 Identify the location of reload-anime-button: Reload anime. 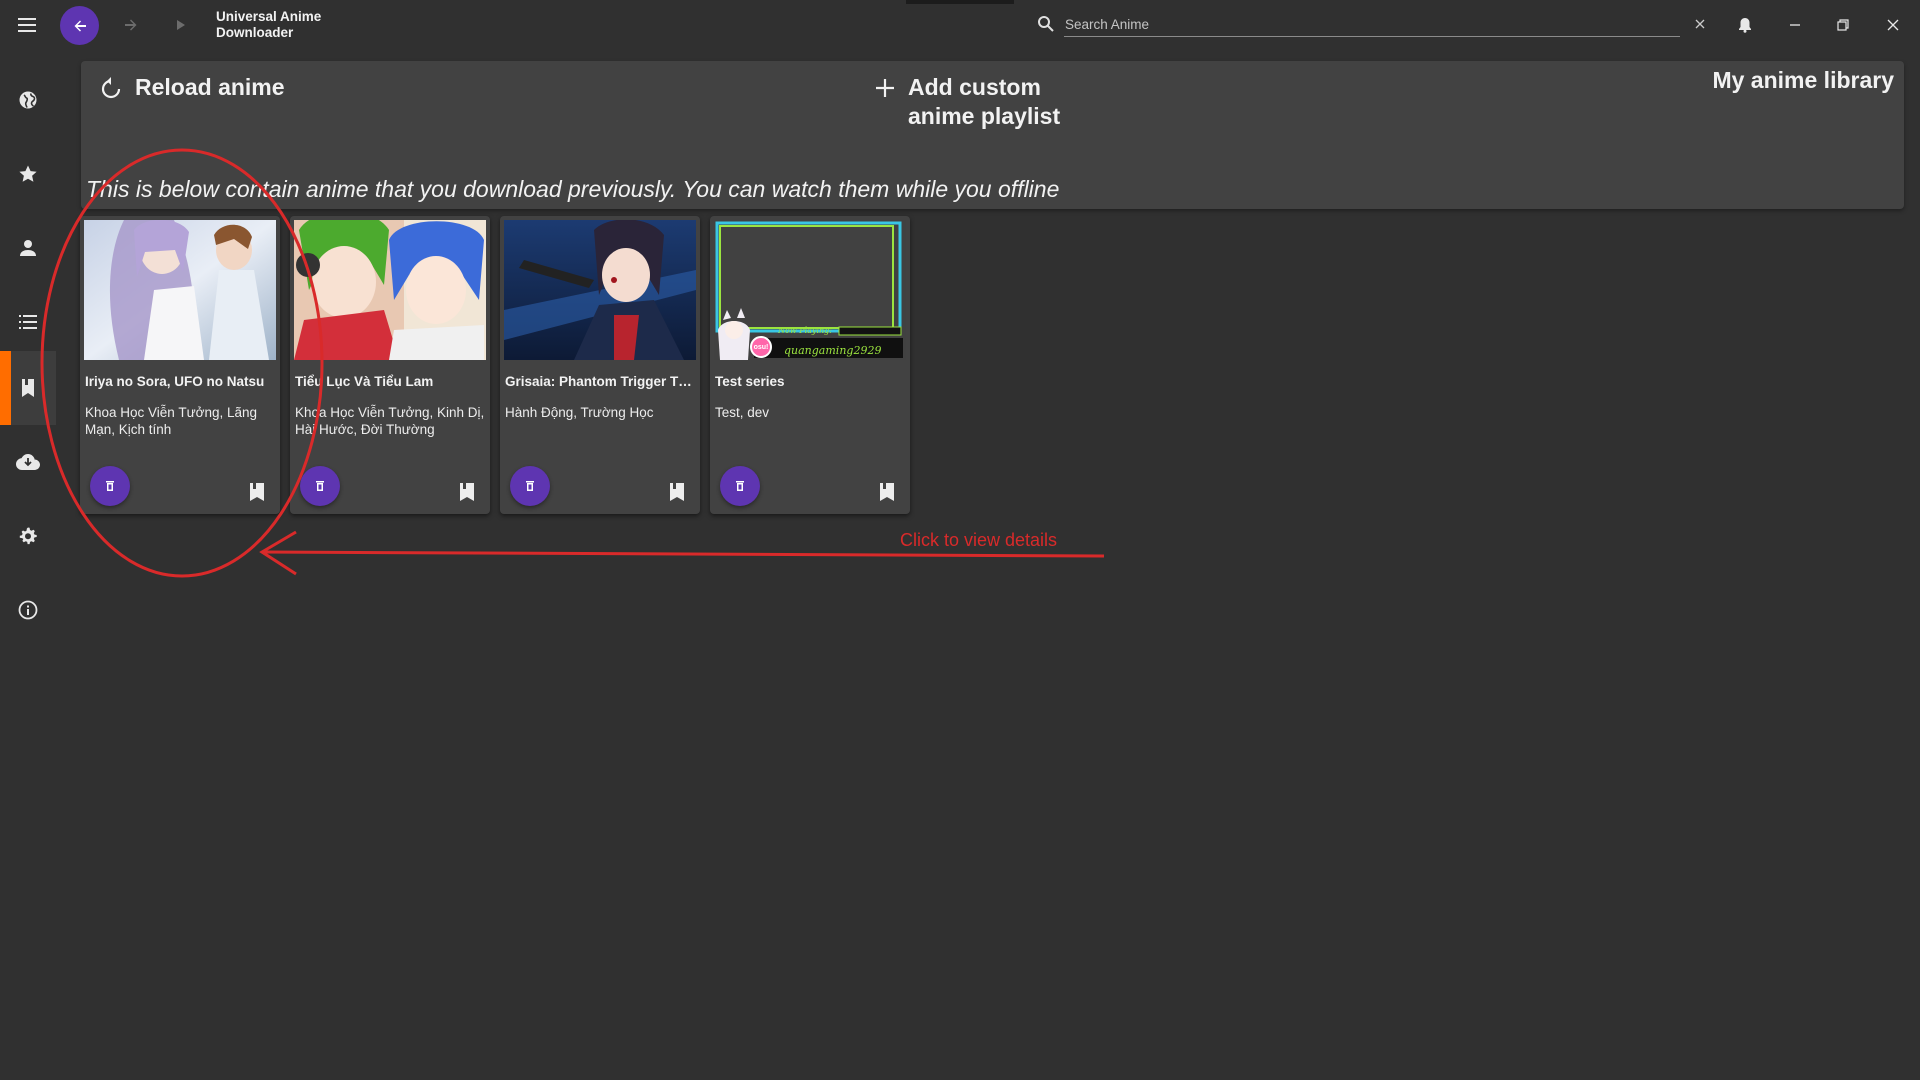
(192, 87).